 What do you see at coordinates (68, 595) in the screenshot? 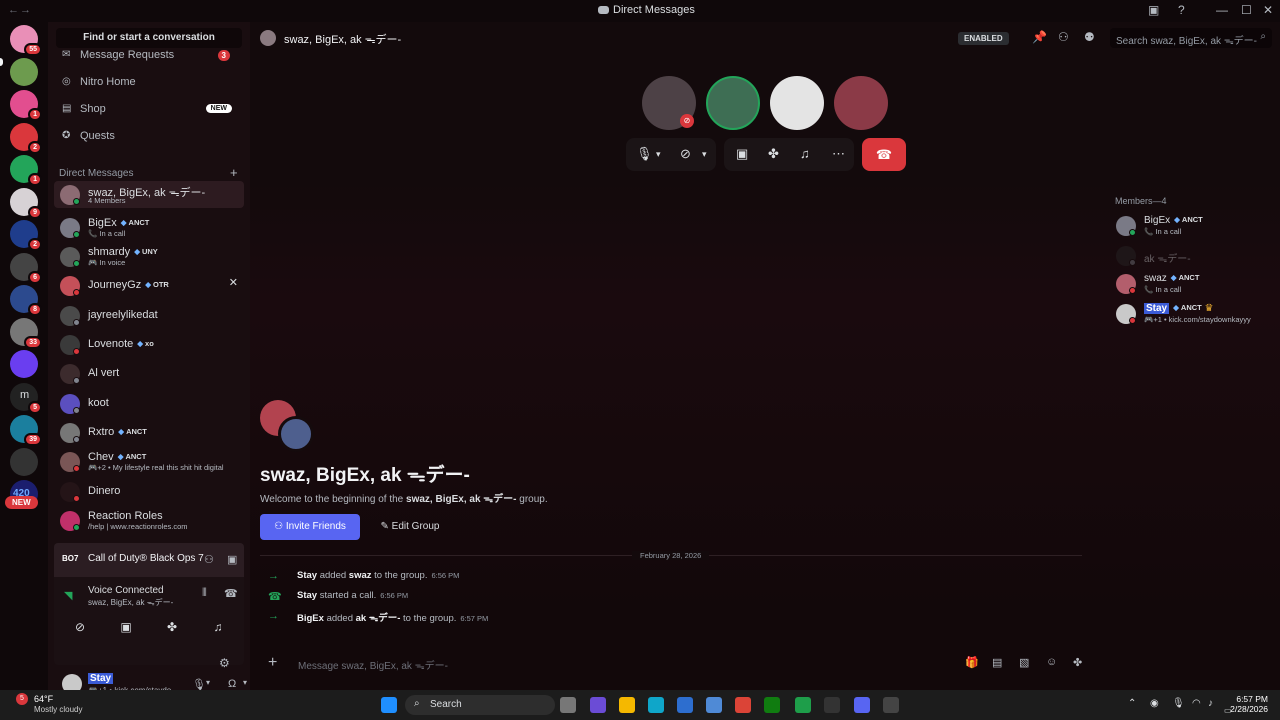
I see `signal-icon: ◥` at bounding box center [68, 595].